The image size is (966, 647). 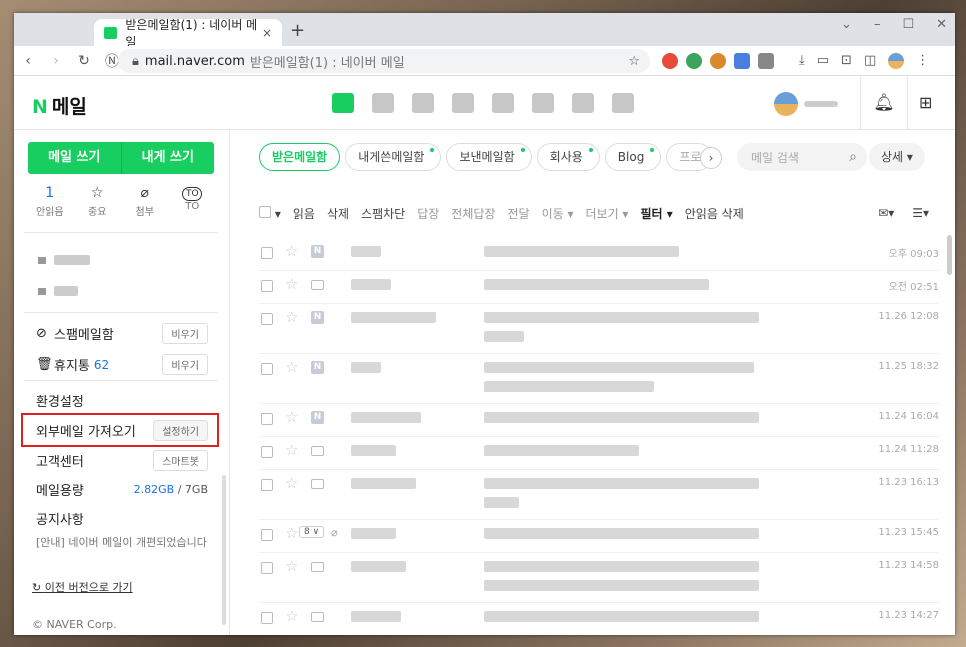 I want to click on reload-icon: ↻, so click(x=84, y=61).